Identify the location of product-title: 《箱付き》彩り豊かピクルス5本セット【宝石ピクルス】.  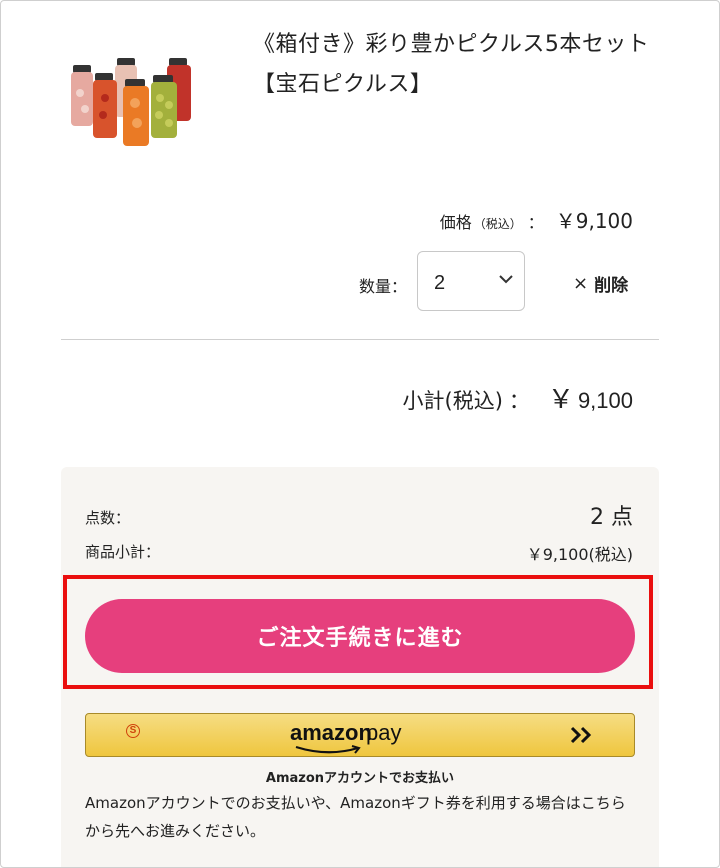
(453, 65).